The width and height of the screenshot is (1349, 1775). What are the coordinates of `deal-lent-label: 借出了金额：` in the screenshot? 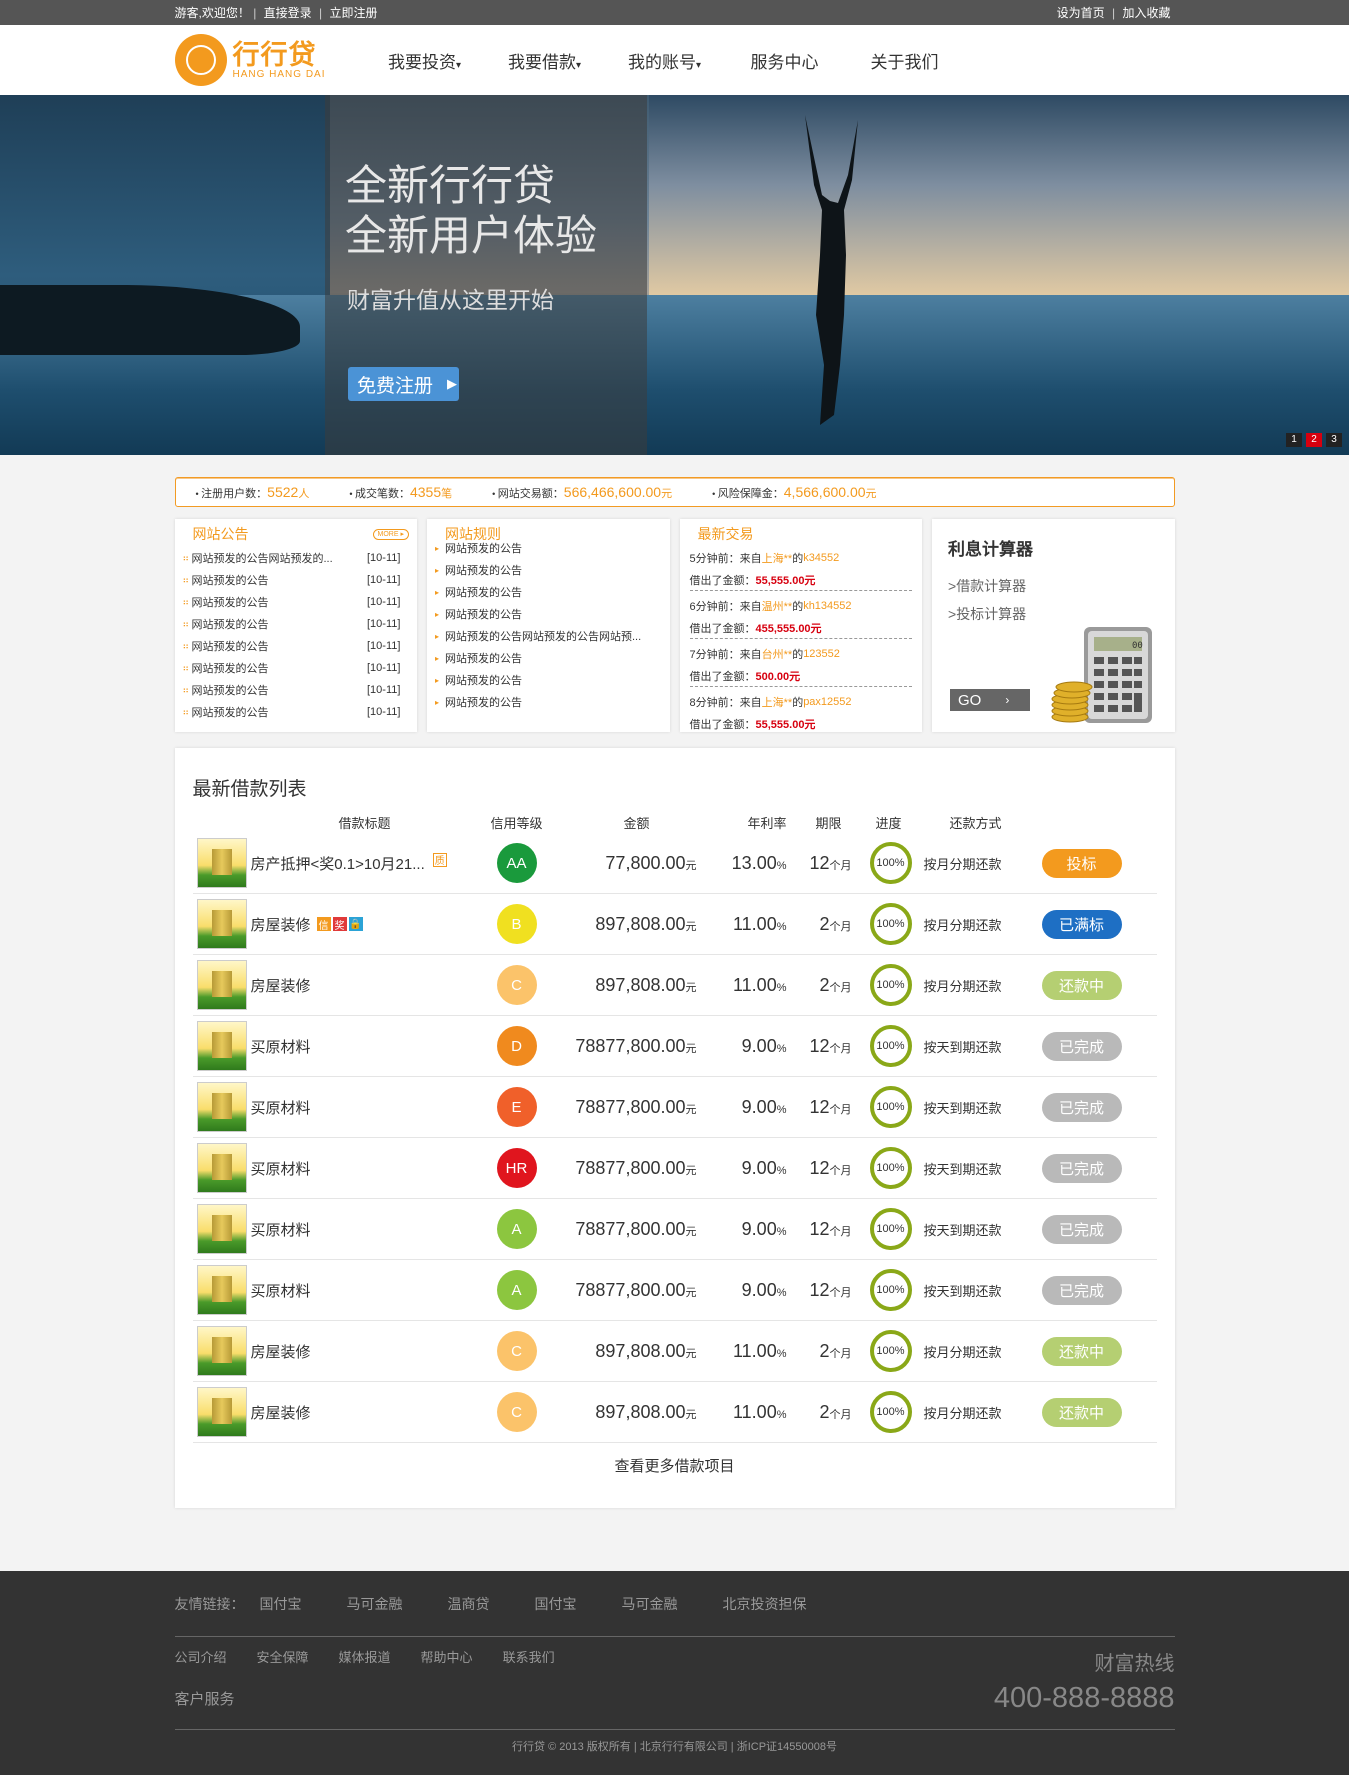 It's located at (722, 628).